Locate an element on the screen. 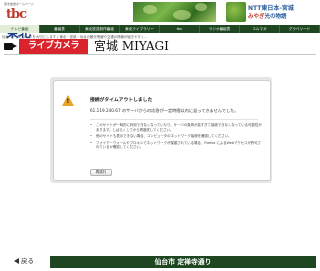 The image size is (320, 271). nav-tab-library: 東北ライブラリー is located at coordinates (140, 29).